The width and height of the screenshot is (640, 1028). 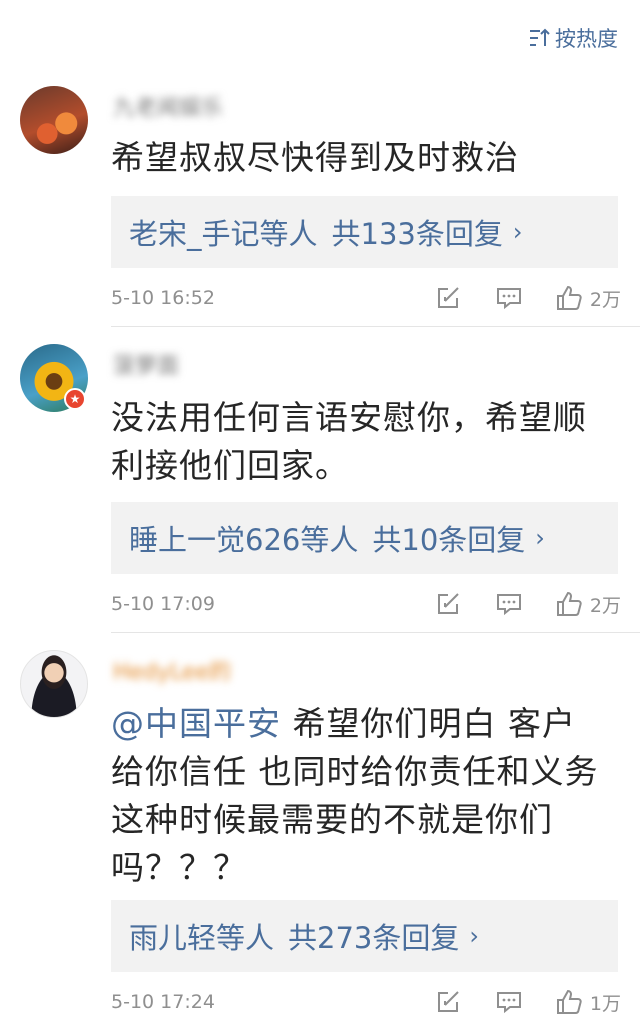 I want to click on username: 菠萝面, so click(x=146, y=363).